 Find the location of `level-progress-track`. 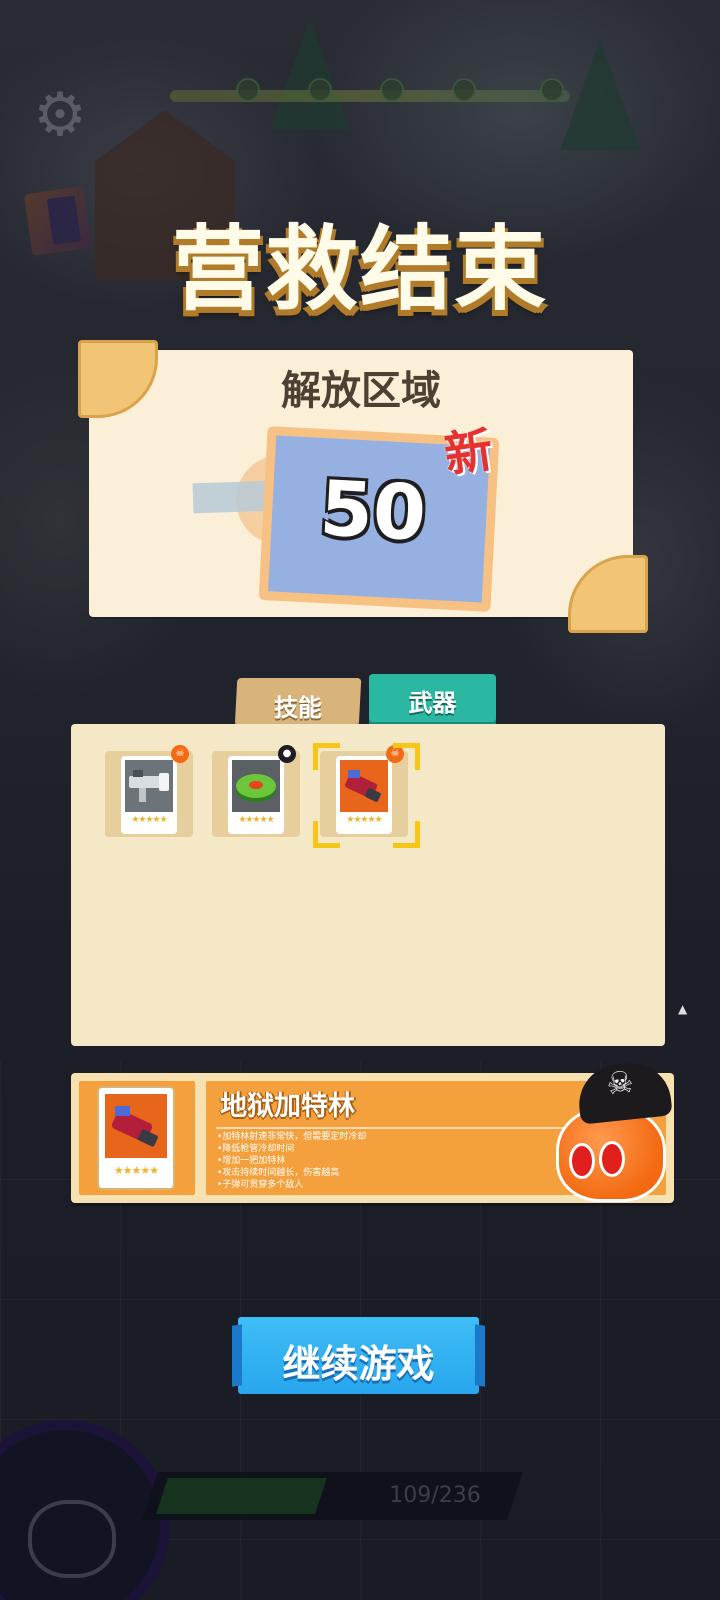

level-progress-track is located at coordinates (370, 96).